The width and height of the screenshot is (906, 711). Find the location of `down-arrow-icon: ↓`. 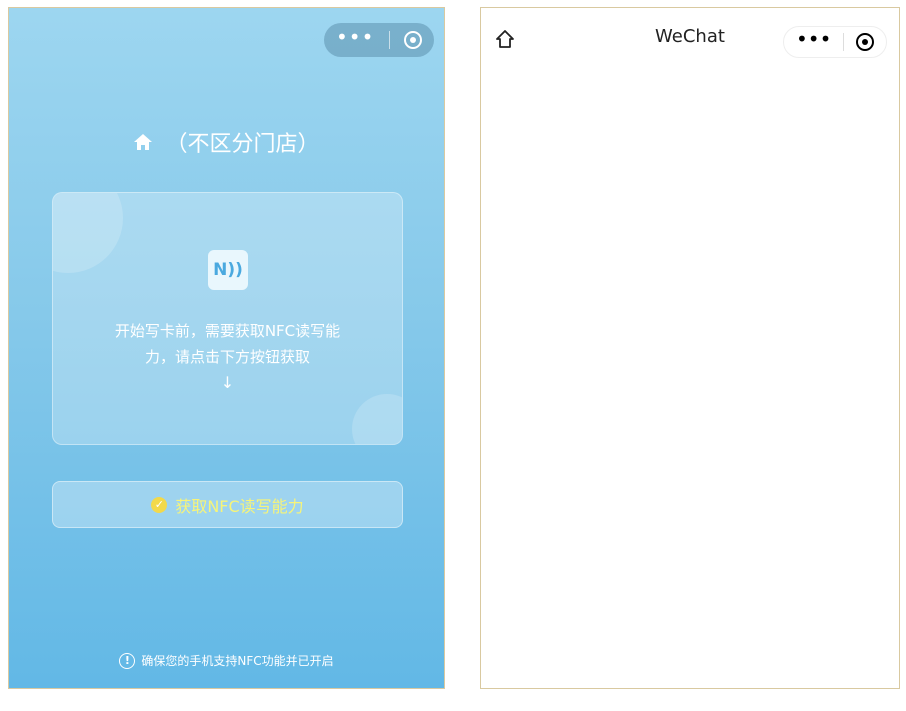

down-arrow-icon: ↓ is located at coordinates (227, 382).